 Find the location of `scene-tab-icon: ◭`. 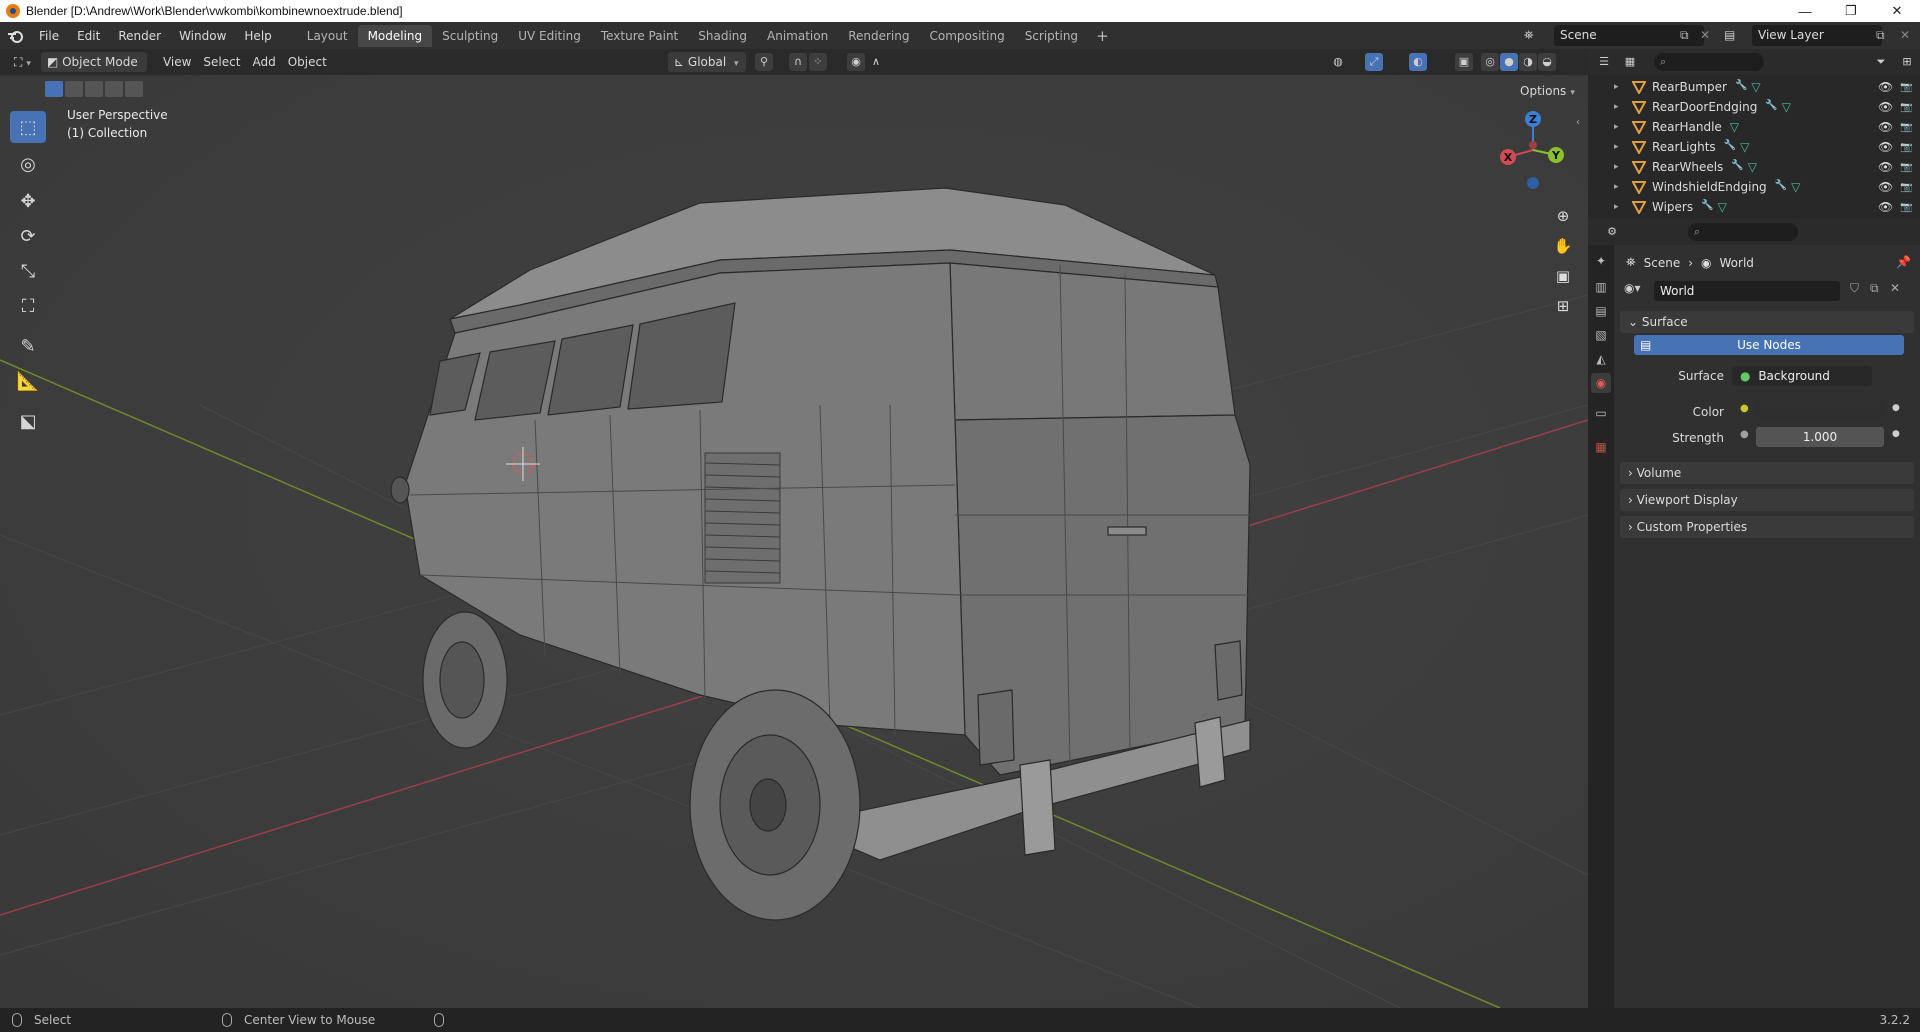

scene-tab-icon: ◭ is located at coordinates (1601, 359).